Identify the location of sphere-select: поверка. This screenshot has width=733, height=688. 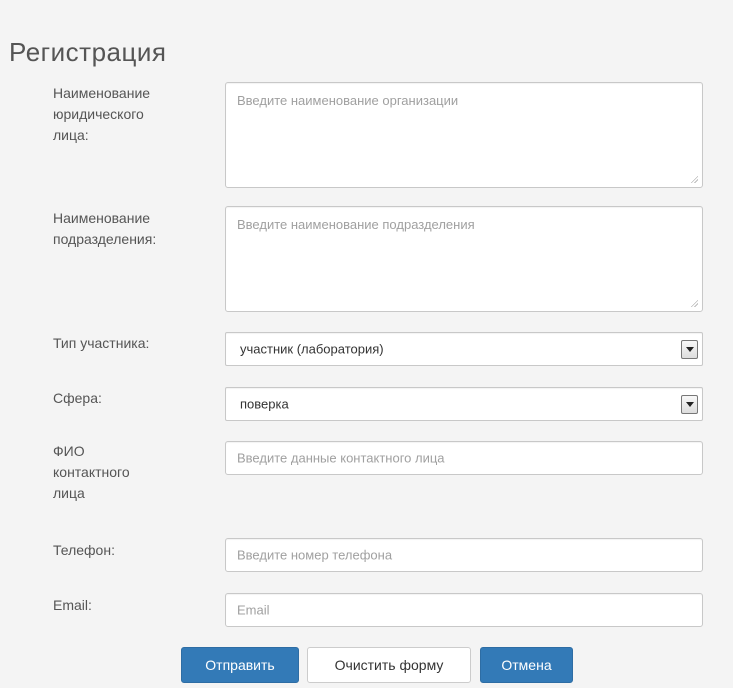
(464, 404).